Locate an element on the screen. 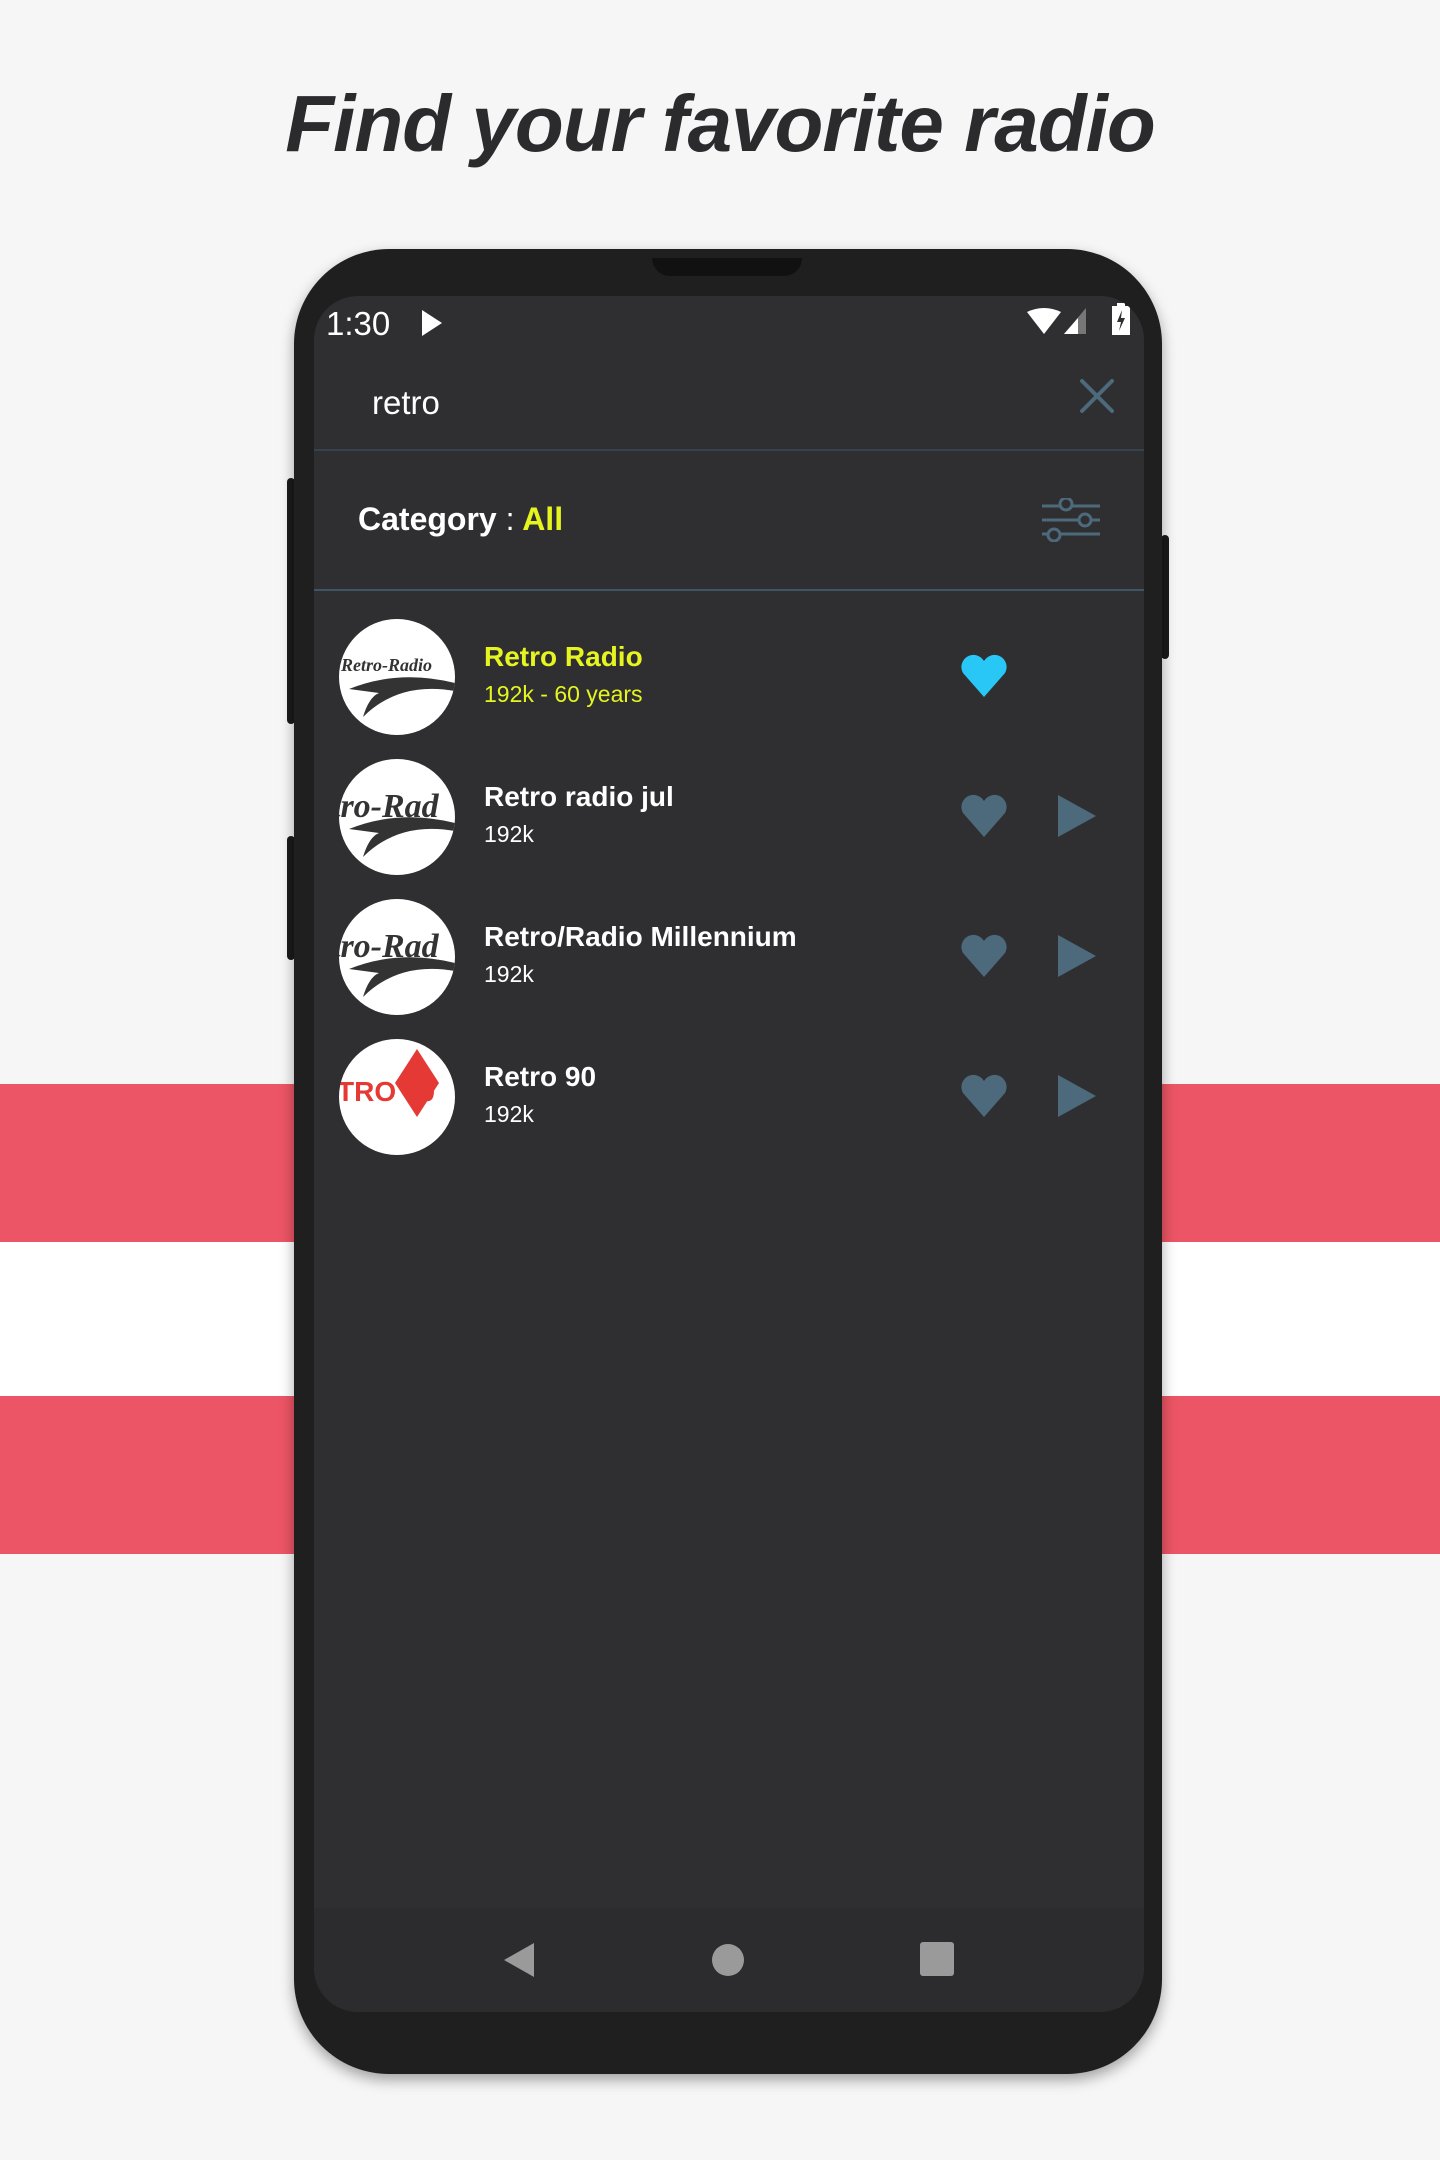 The image size is (1440, 2160). back-icon is located at coordinates (519, 1960).